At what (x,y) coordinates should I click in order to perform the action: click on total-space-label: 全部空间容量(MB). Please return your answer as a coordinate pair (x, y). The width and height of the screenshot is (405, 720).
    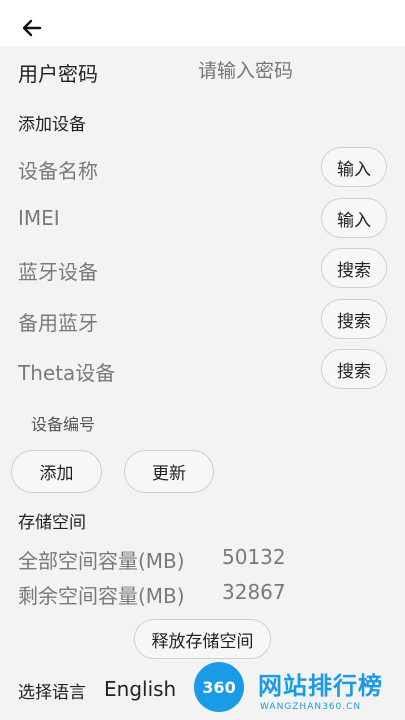
    Looking at the image, I should click on (101, 561).